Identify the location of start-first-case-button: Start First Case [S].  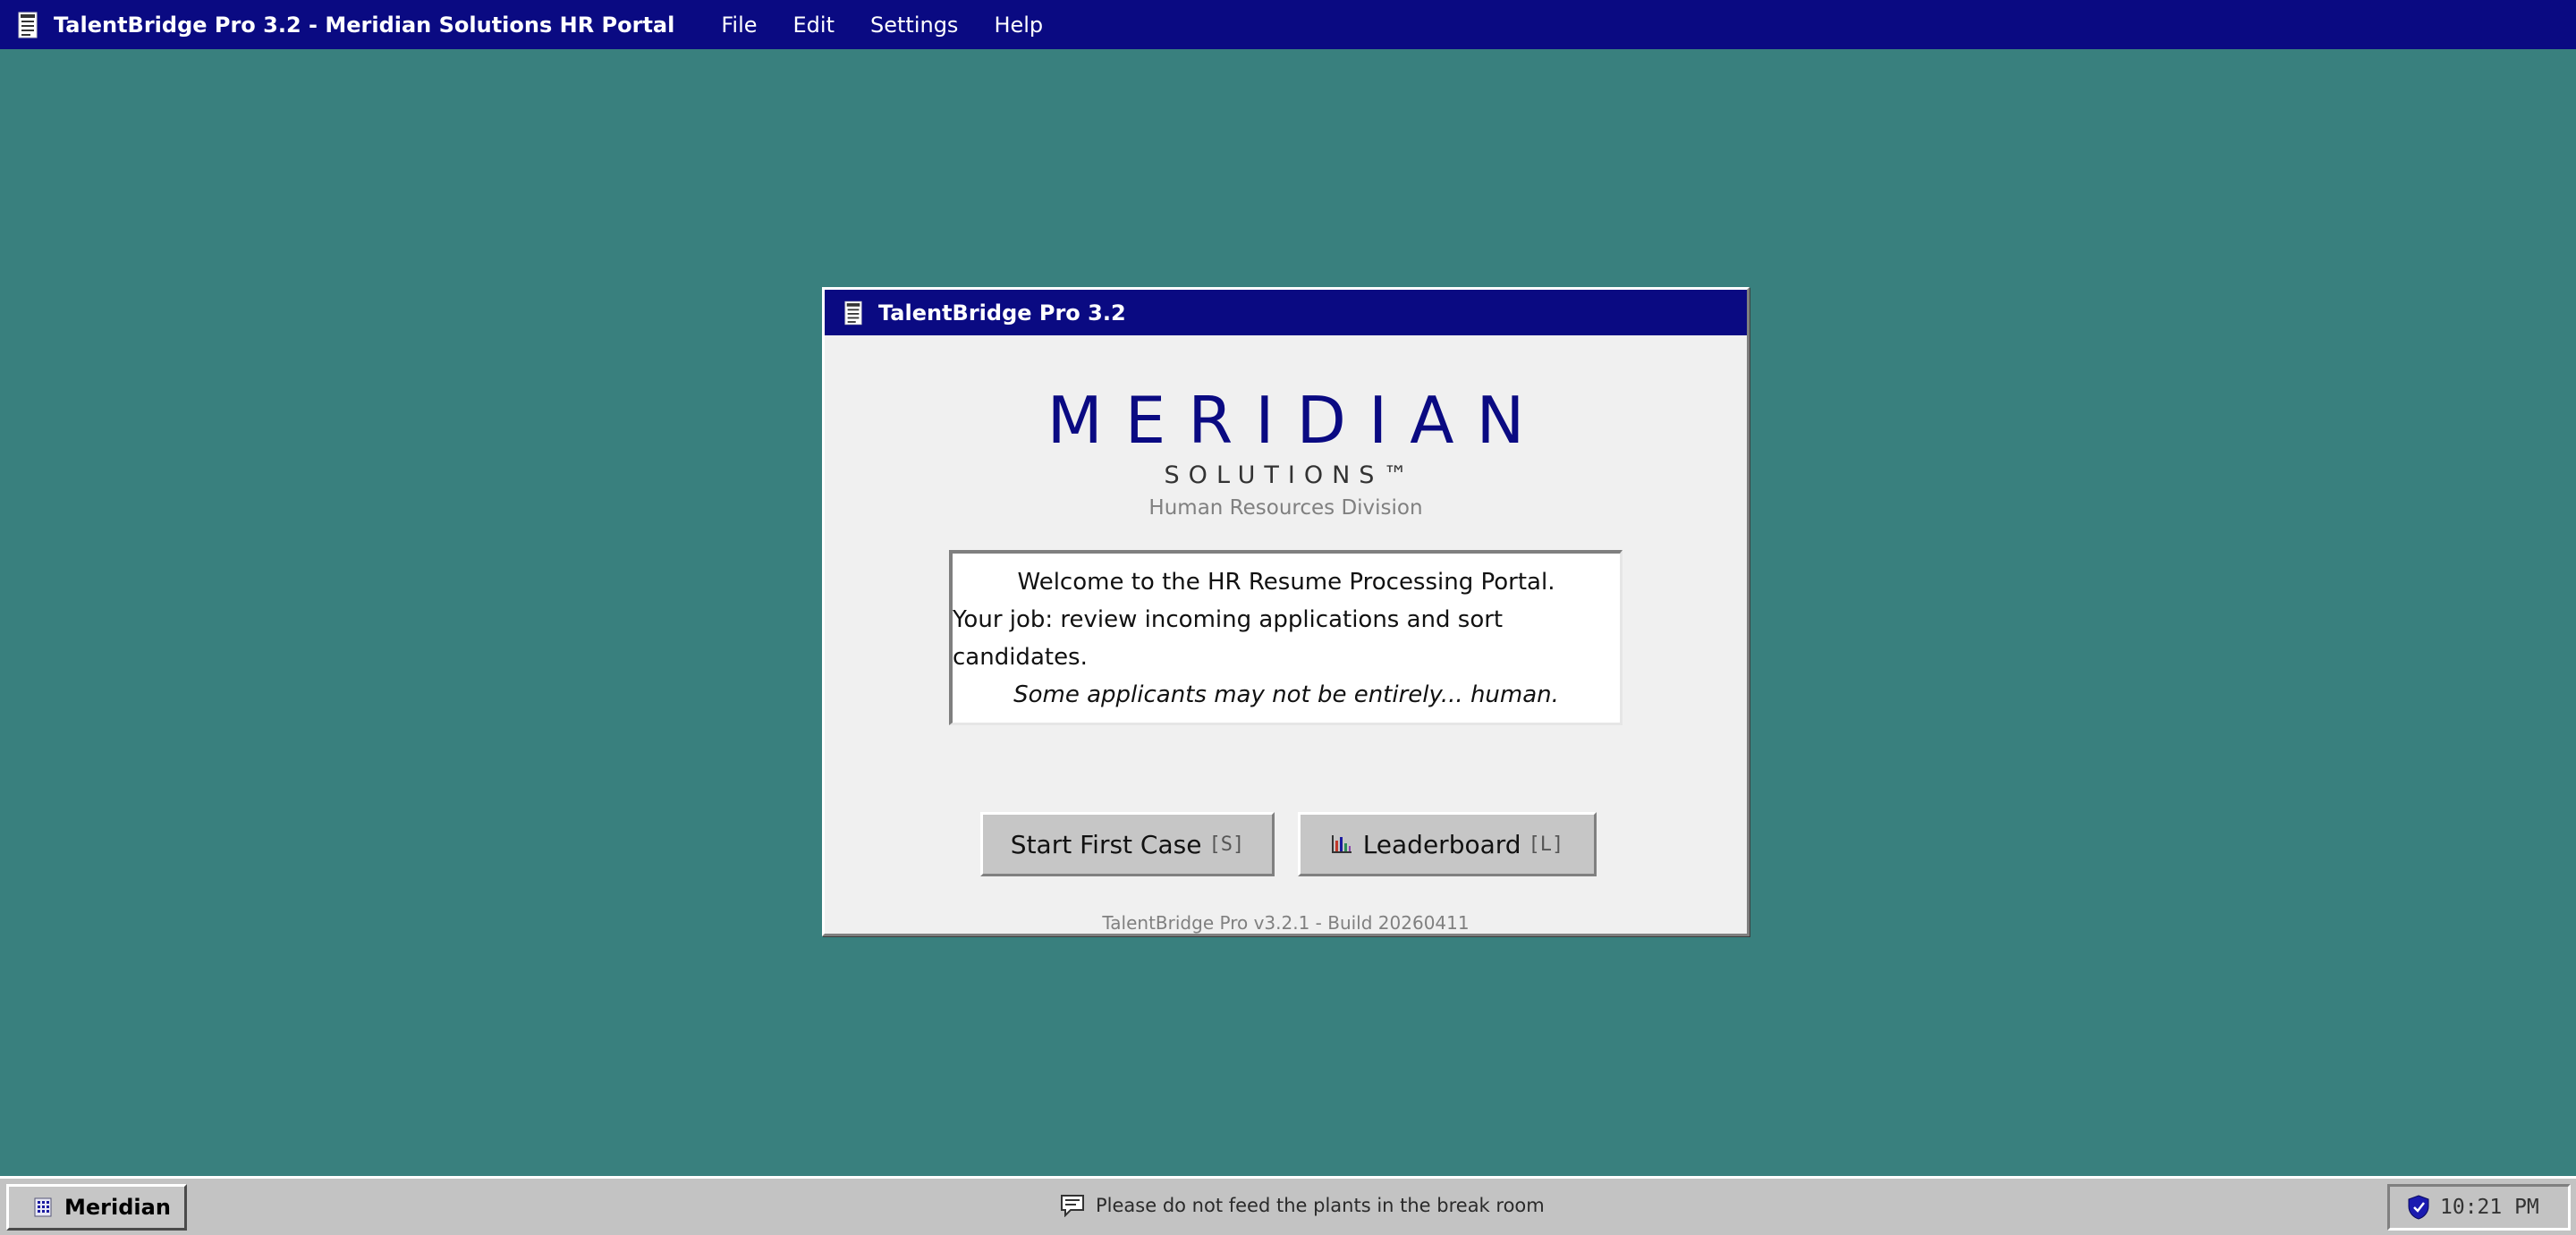
(1127, 844).